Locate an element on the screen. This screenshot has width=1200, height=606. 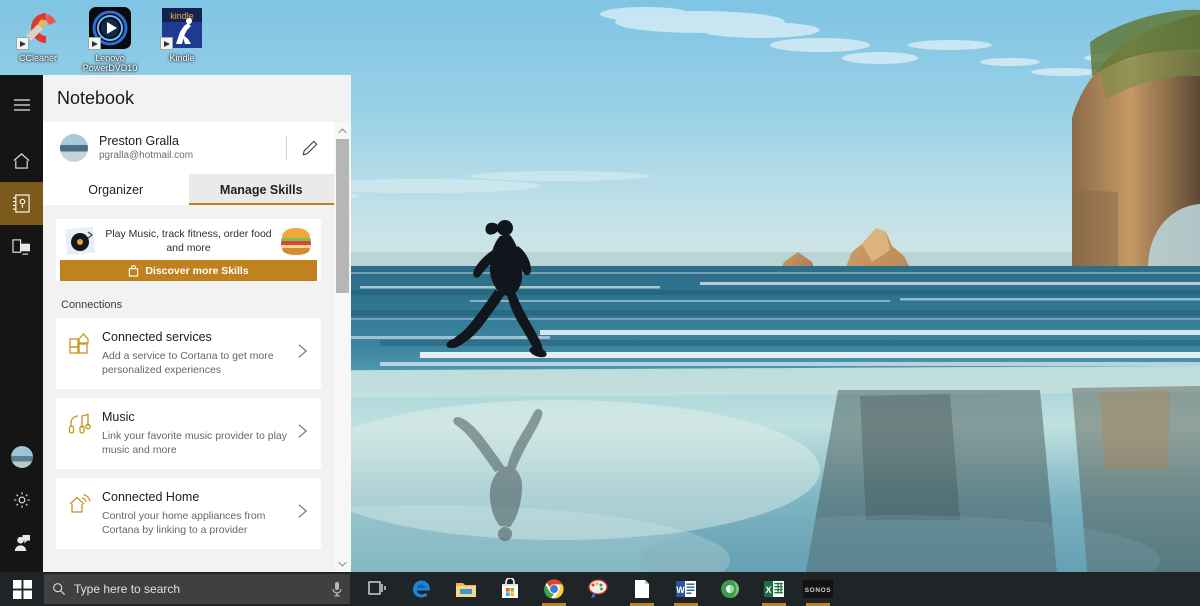
pencil-icon is located at coordinates (310, 148).